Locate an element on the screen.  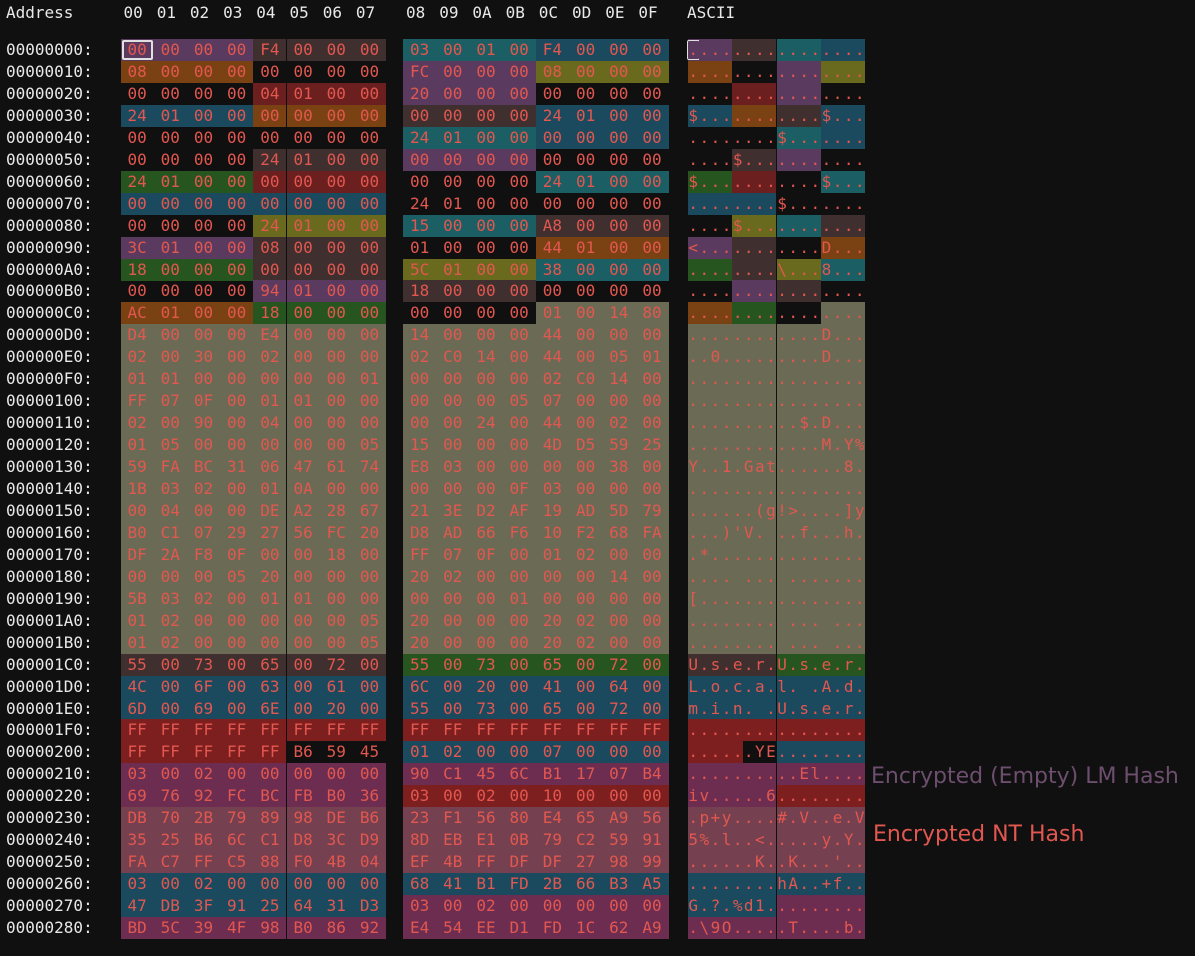
hex-byte: 65 is located at coordinates (270, 664).